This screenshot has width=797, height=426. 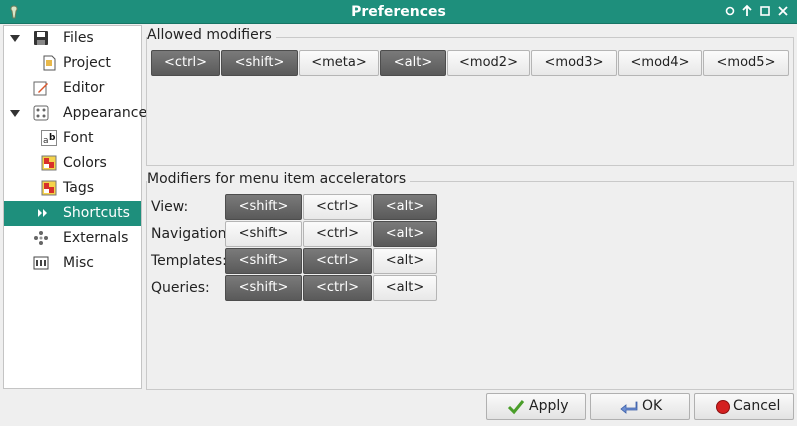 What do you see at coordinates (730, 11) in the screenshot?
I see `circle-icon` at bounding box center [730, 11].